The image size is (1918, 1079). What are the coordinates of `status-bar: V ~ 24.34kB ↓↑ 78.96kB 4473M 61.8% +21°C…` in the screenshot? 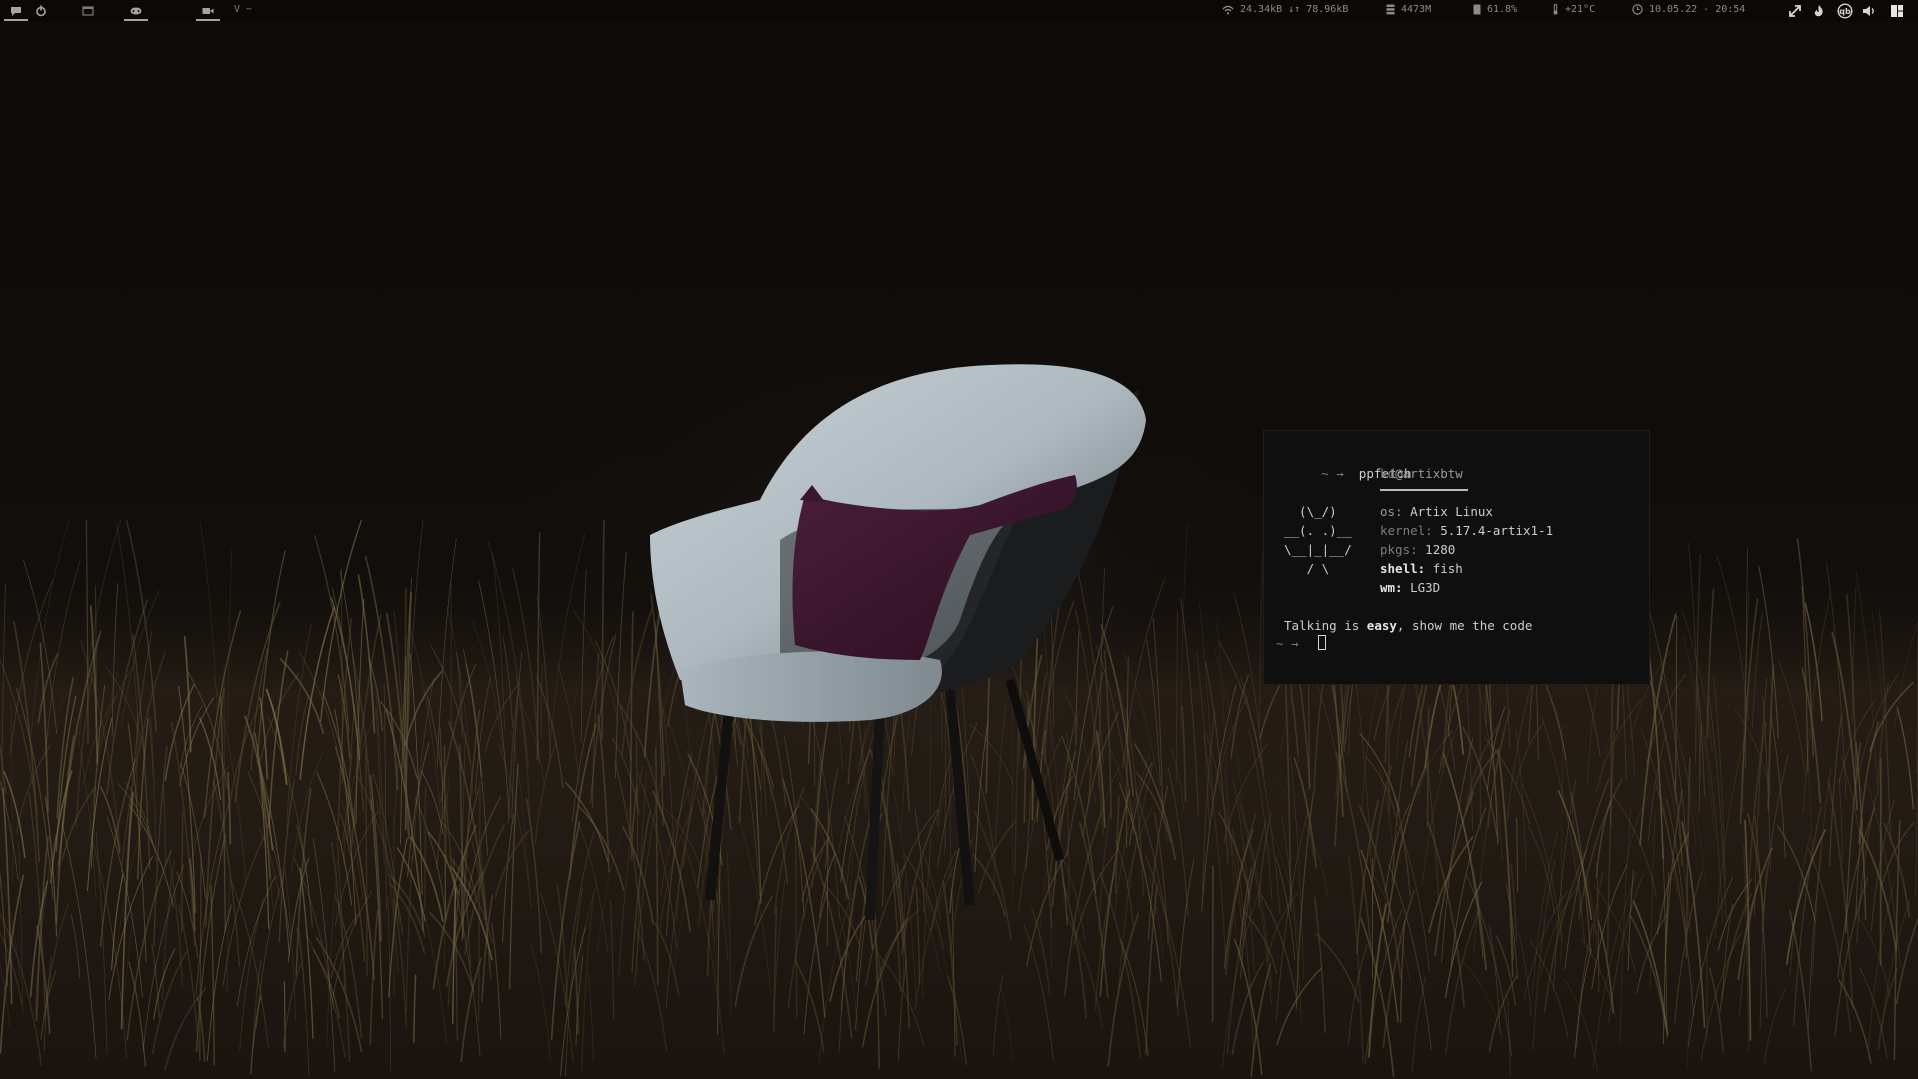 It's located at (959, 11).